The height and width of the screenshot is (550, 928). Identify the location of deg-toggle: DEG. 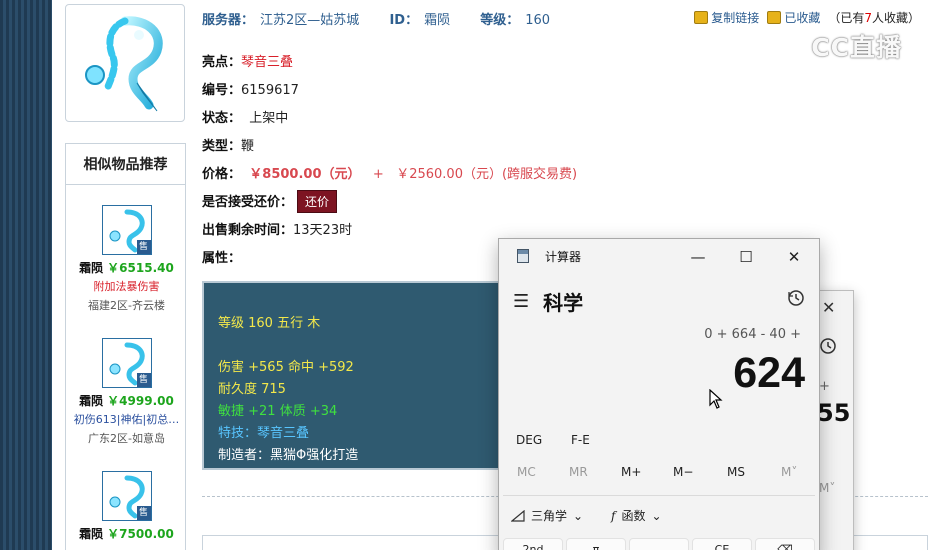
(529, 440).